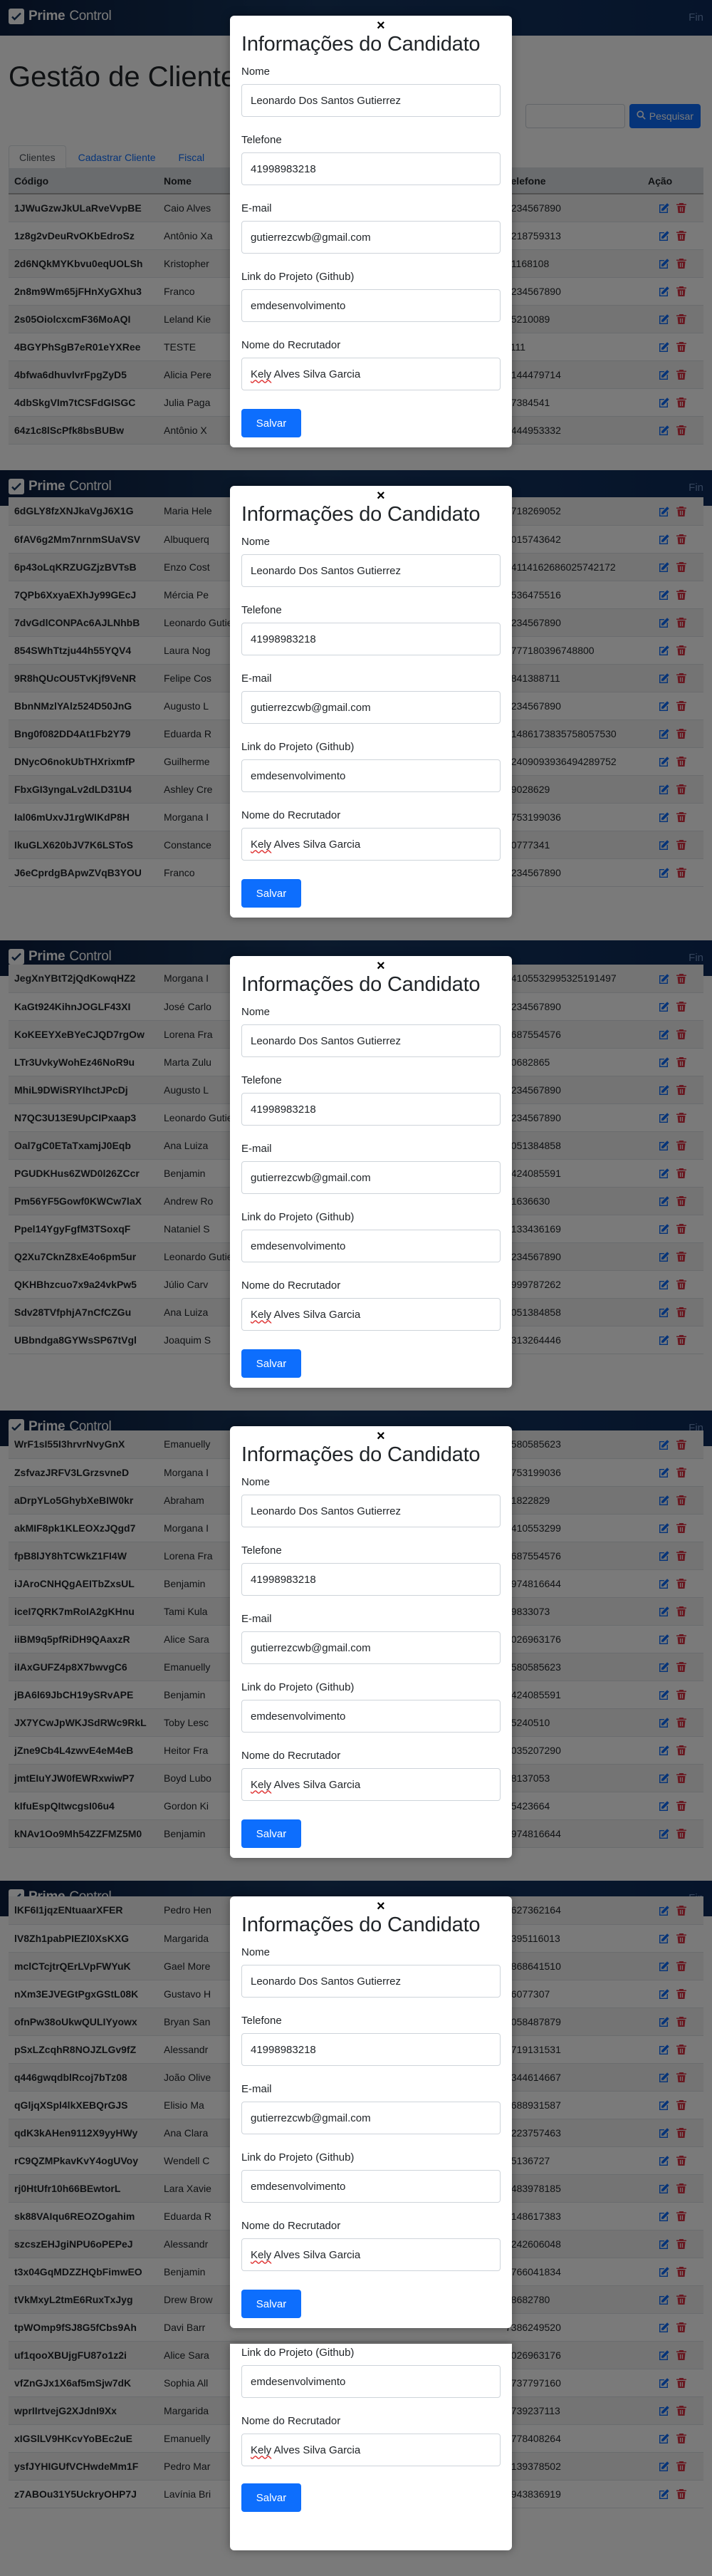 This screenshot has width=712, height=2576. Describe the element at coordinates (575, 116) in the screenshot. I see `search-input` at that location.